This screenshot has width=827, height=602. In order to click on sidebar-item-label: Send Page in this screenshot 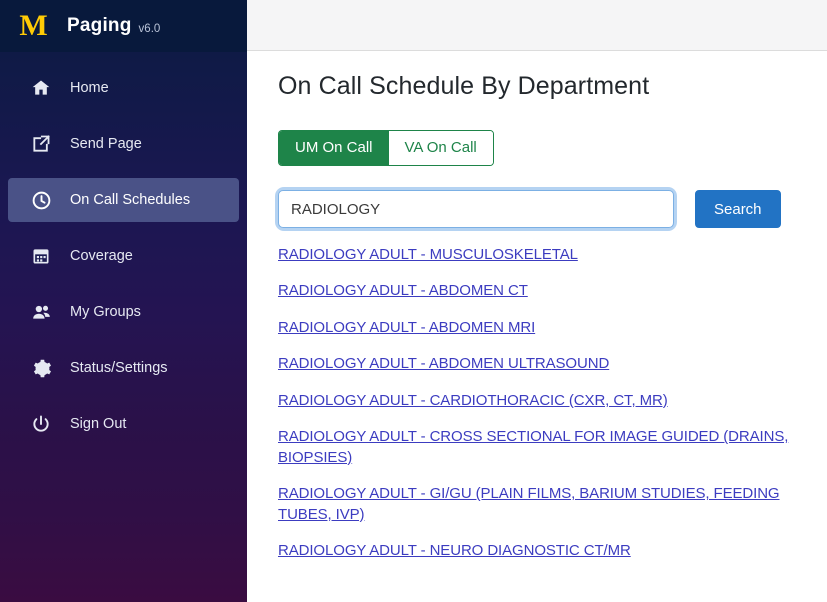, I will do `click(106, 144)`.